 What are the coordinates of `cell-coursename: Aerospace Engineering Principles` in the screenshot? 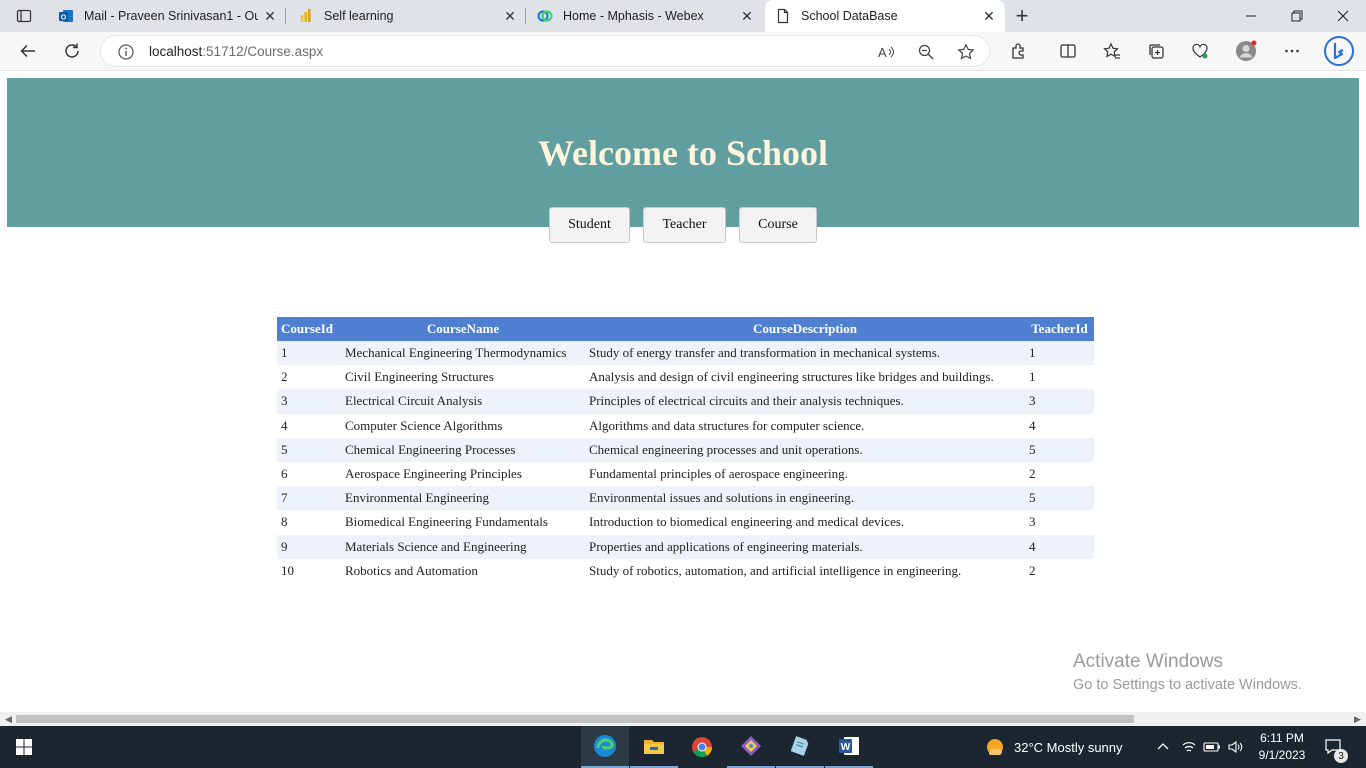 It's located at (463, 474).